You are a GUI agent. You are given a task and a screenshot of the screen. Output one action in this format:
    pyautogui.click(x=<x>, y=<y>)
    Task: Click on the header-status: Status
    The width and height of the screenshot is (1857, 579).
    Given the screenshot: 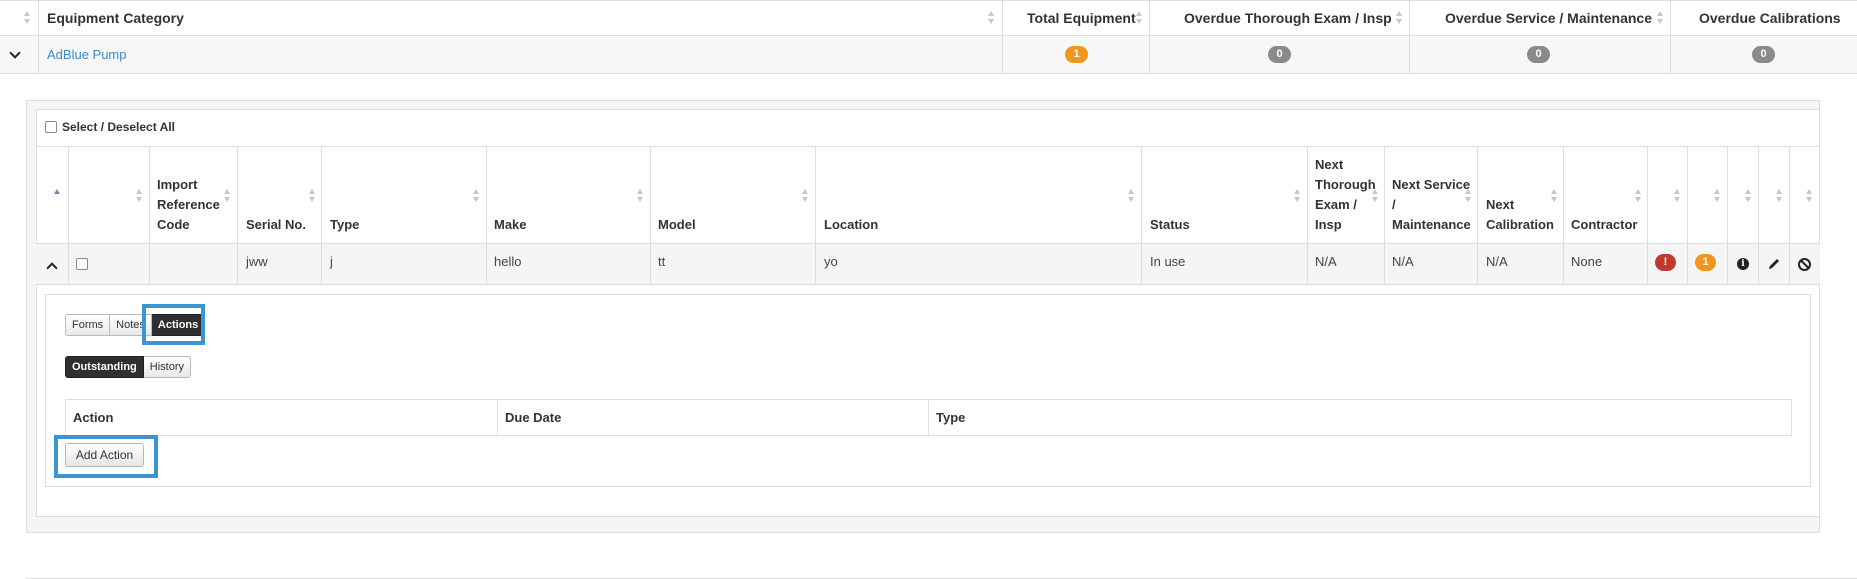 What is the action you would take?
    pyautogui.click(x=1170, y=225)
    